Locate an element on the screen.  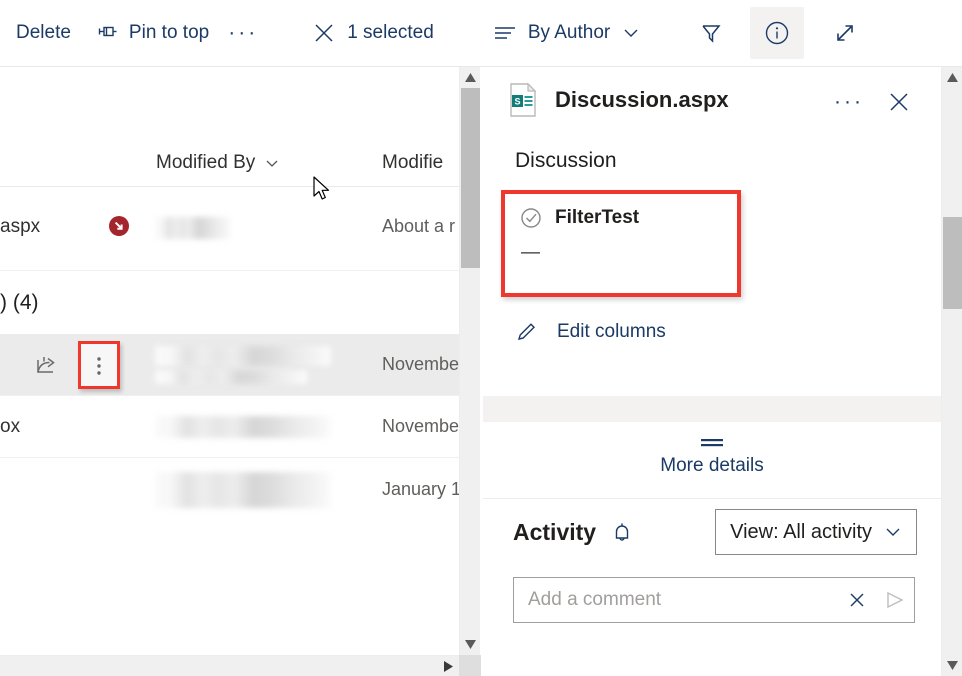
scroll-right-arrow-icon is located at coordinates (448, 666).